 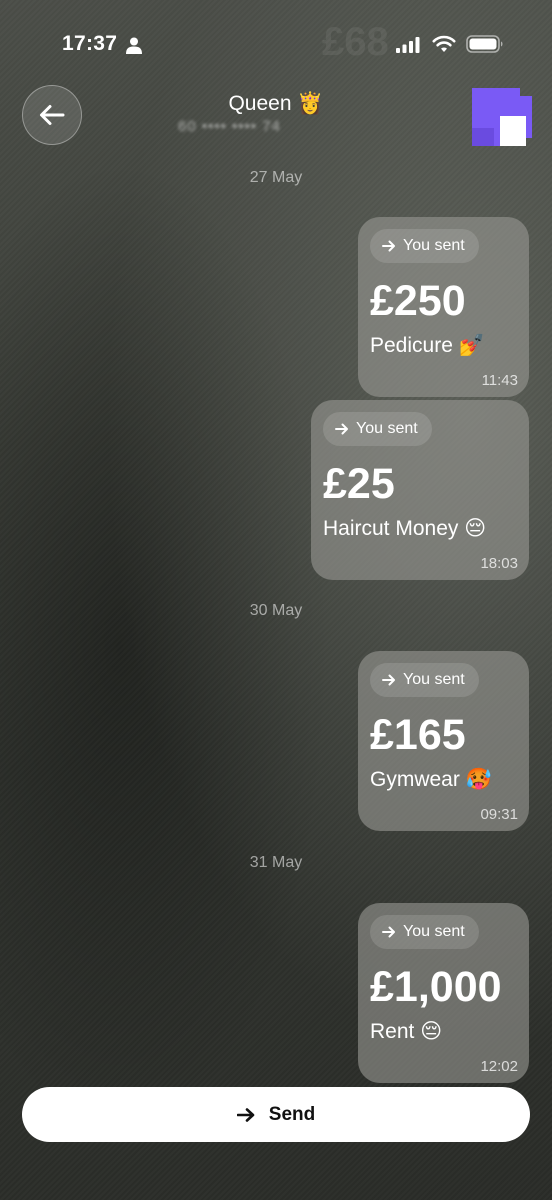 What do you see at coordinates (134, 45) in the screenshot?
I see `person-icon` at bounding box center [134, 45].